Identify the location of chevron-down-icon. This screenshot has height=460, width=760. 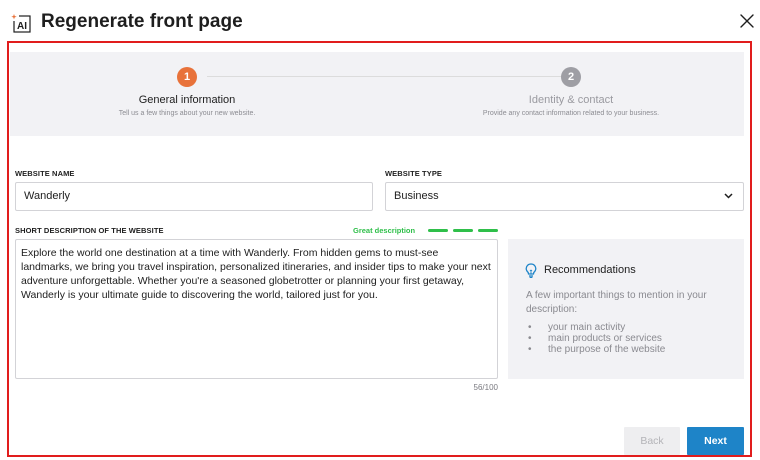
(728, 196).